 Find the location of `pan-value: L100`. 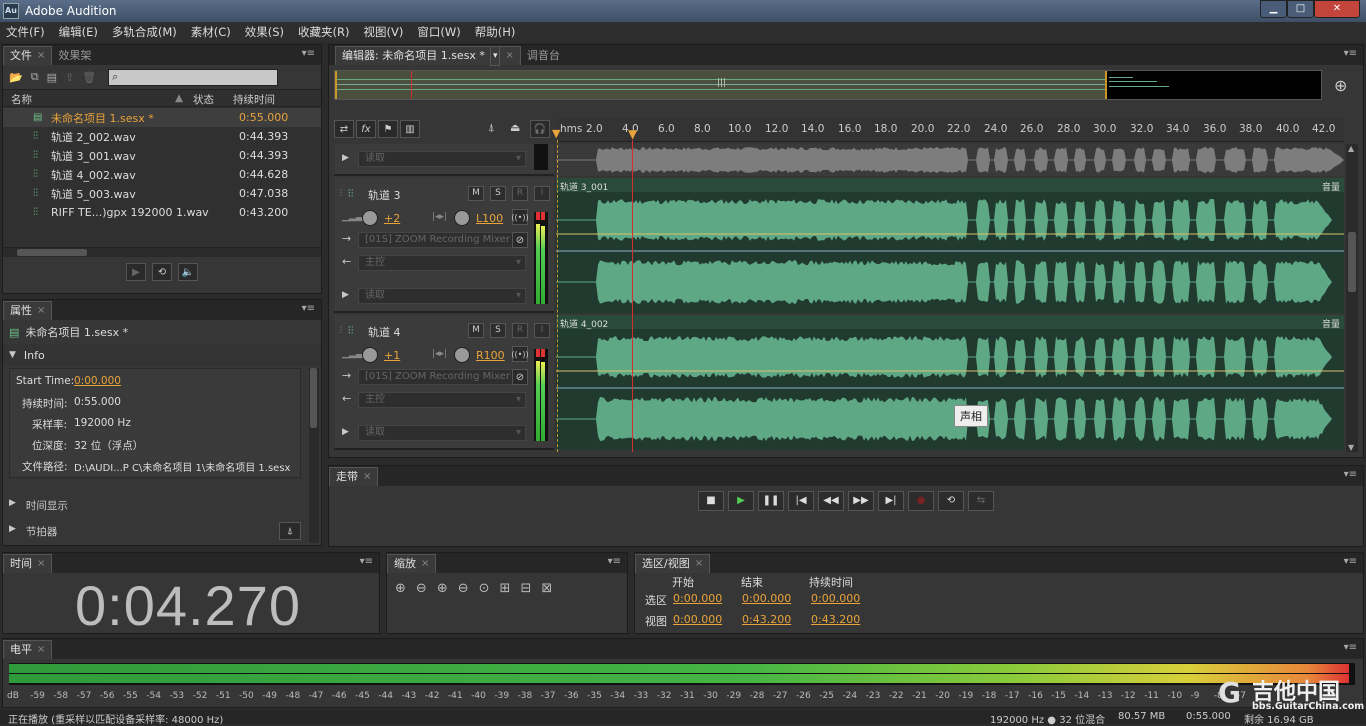

pan-value: L100 is located at coordinates (489, 218).